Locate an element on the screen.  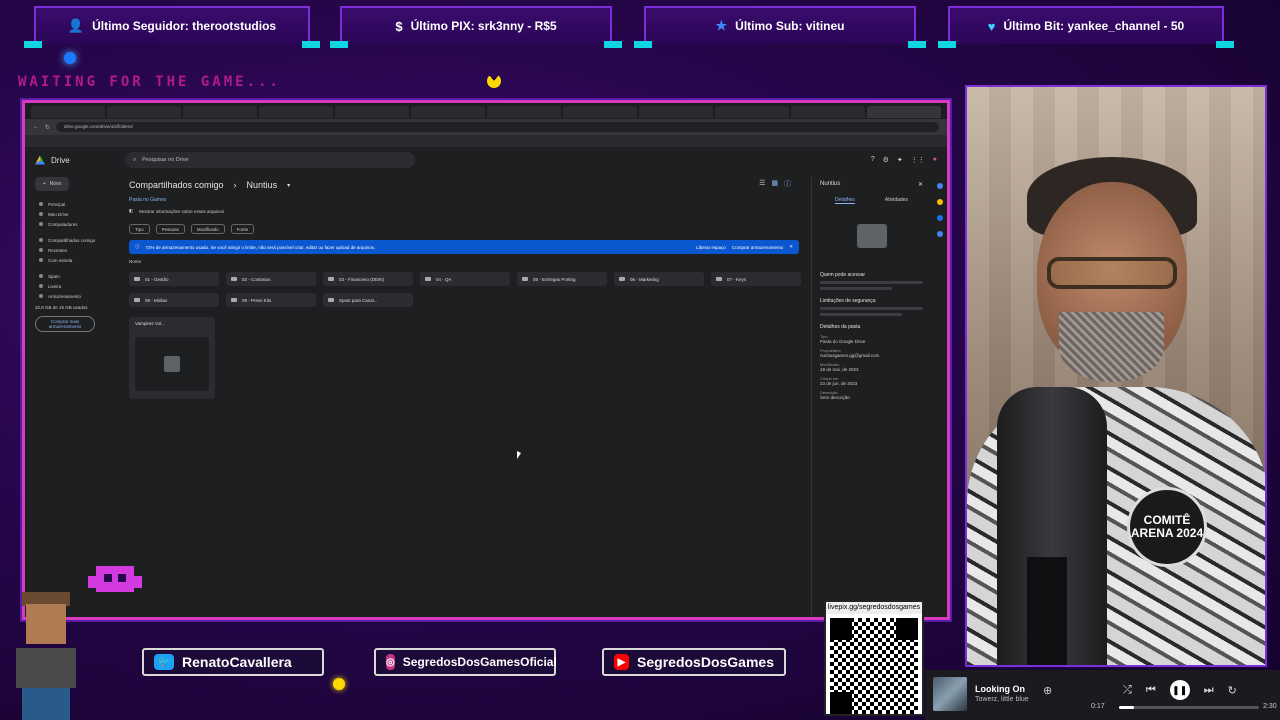
shuffle-icon: ⤮ is located at coordinates (1127, 690).